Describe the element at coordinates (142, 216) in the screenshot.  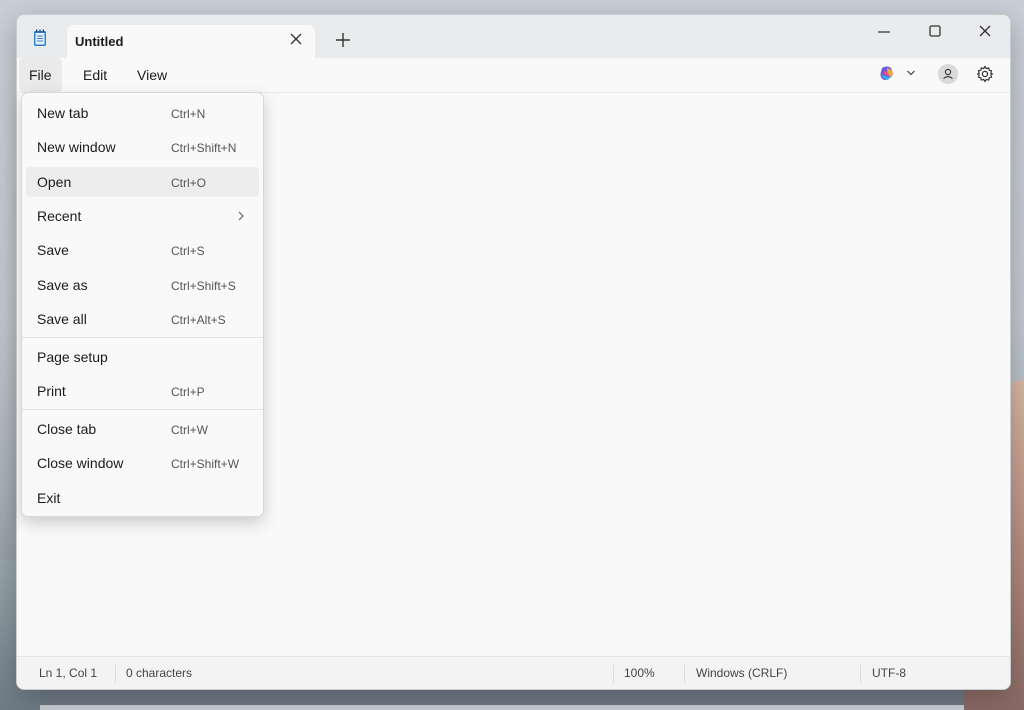
I see `menu-item-recent: Recent` at that location.